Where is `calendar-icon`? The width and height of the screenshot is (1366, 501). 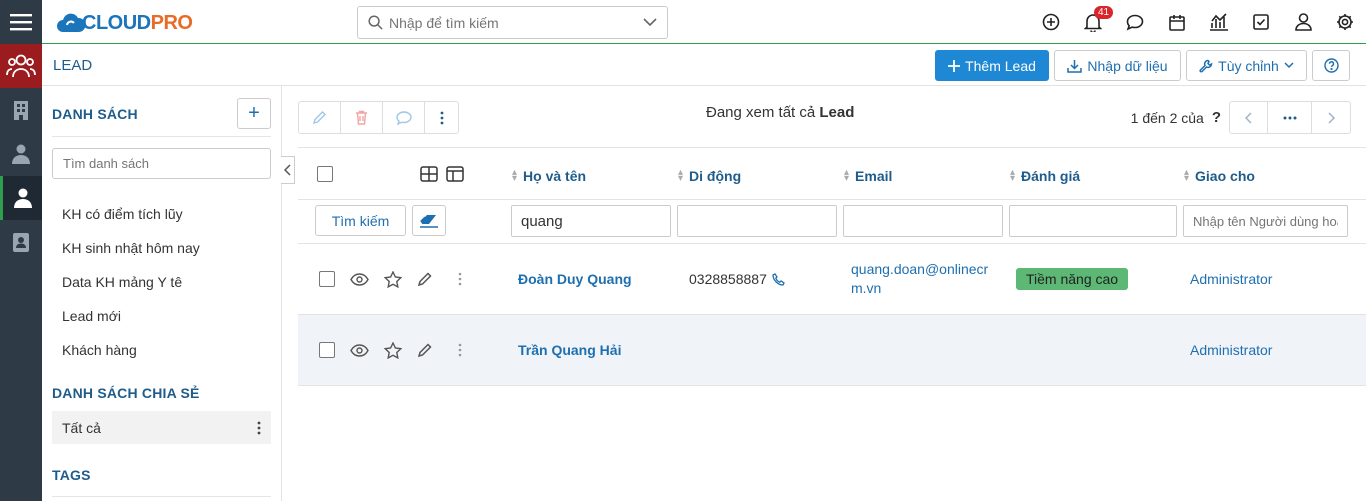
calendar-icon is located at coordinates (1177, 22).